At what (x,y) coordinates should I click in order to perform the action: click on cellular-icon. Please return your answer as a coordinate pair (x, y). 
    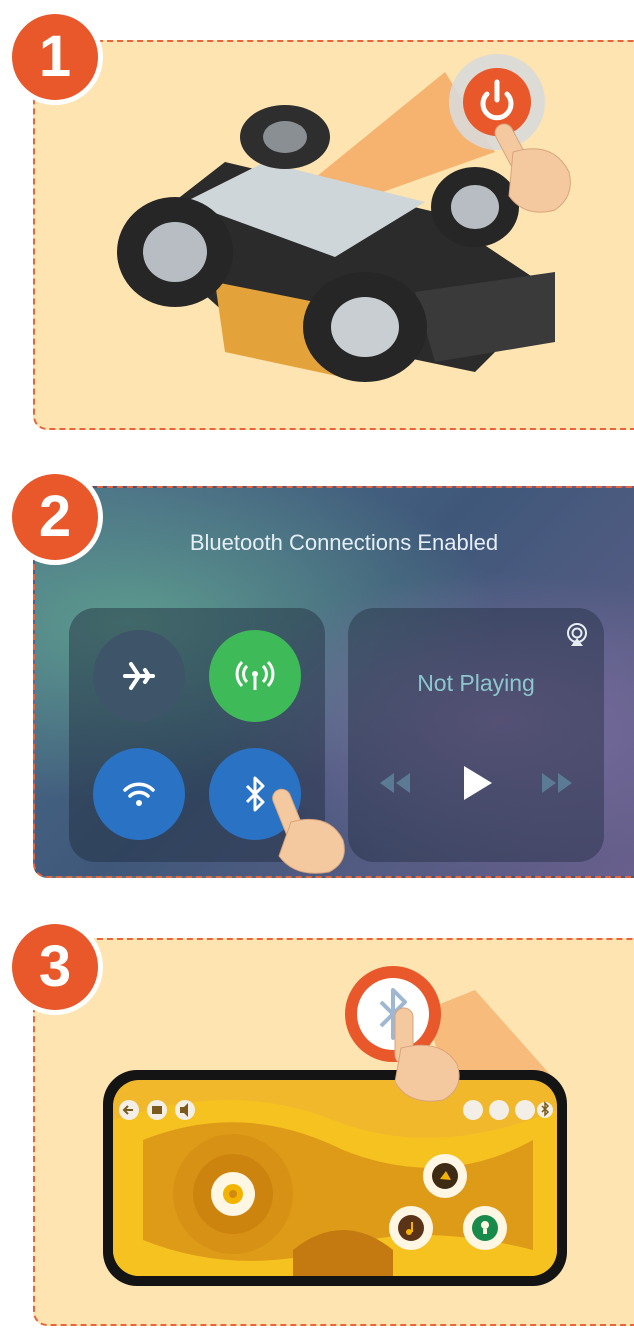
    Looking at the image, I should click on (255, 675).